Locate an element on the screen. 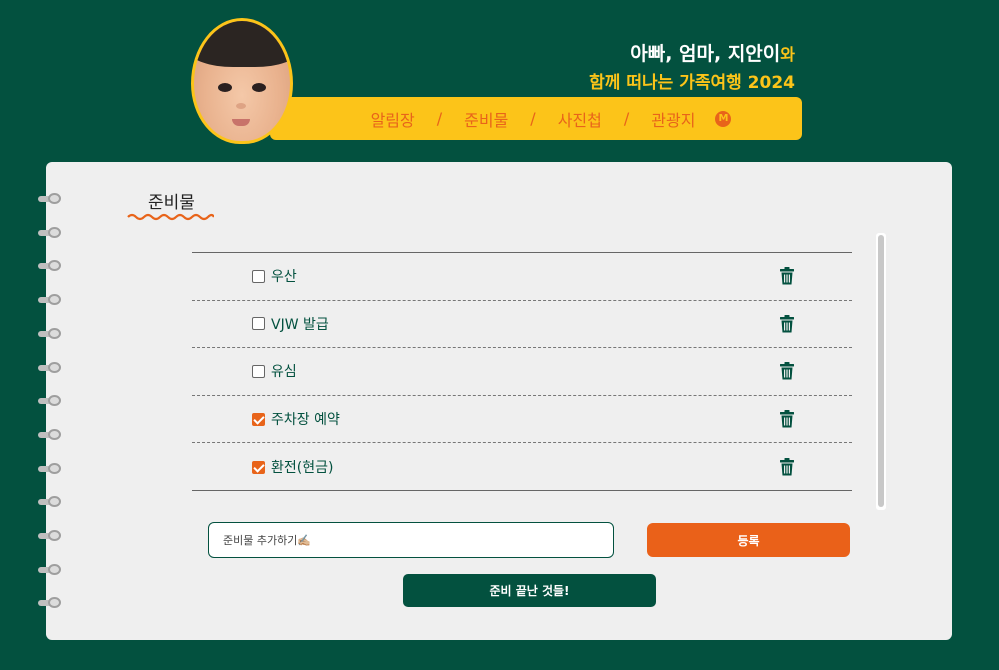  main-nav: 알림장 / 준비물 / 사진첩 / 관광지 M is located at coordinates (536, 118).